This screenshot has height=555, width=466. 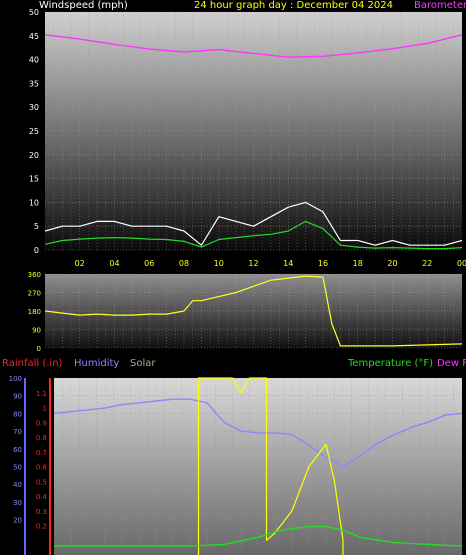 I want to click on wind-x-tick-label: 22, so click(x=427, y=263).